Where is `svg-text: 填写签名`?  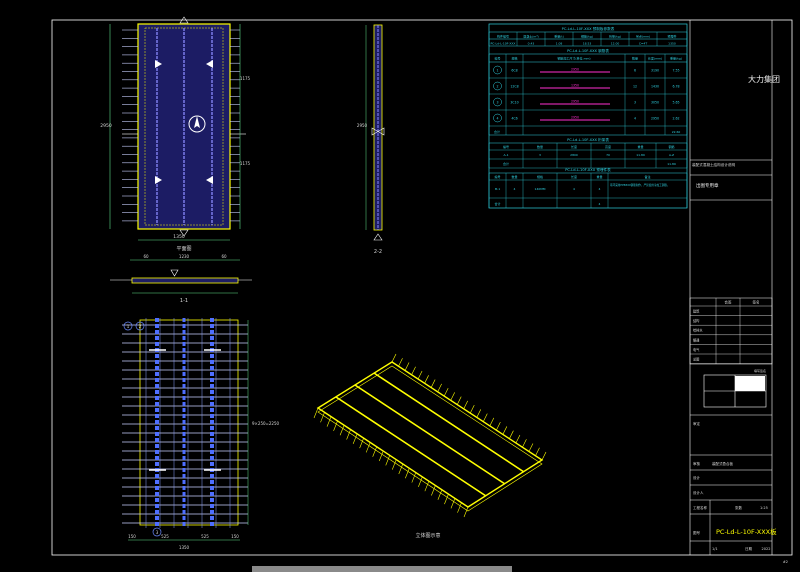
svg-text: 填写签名 is located at coordinates (760, 370).